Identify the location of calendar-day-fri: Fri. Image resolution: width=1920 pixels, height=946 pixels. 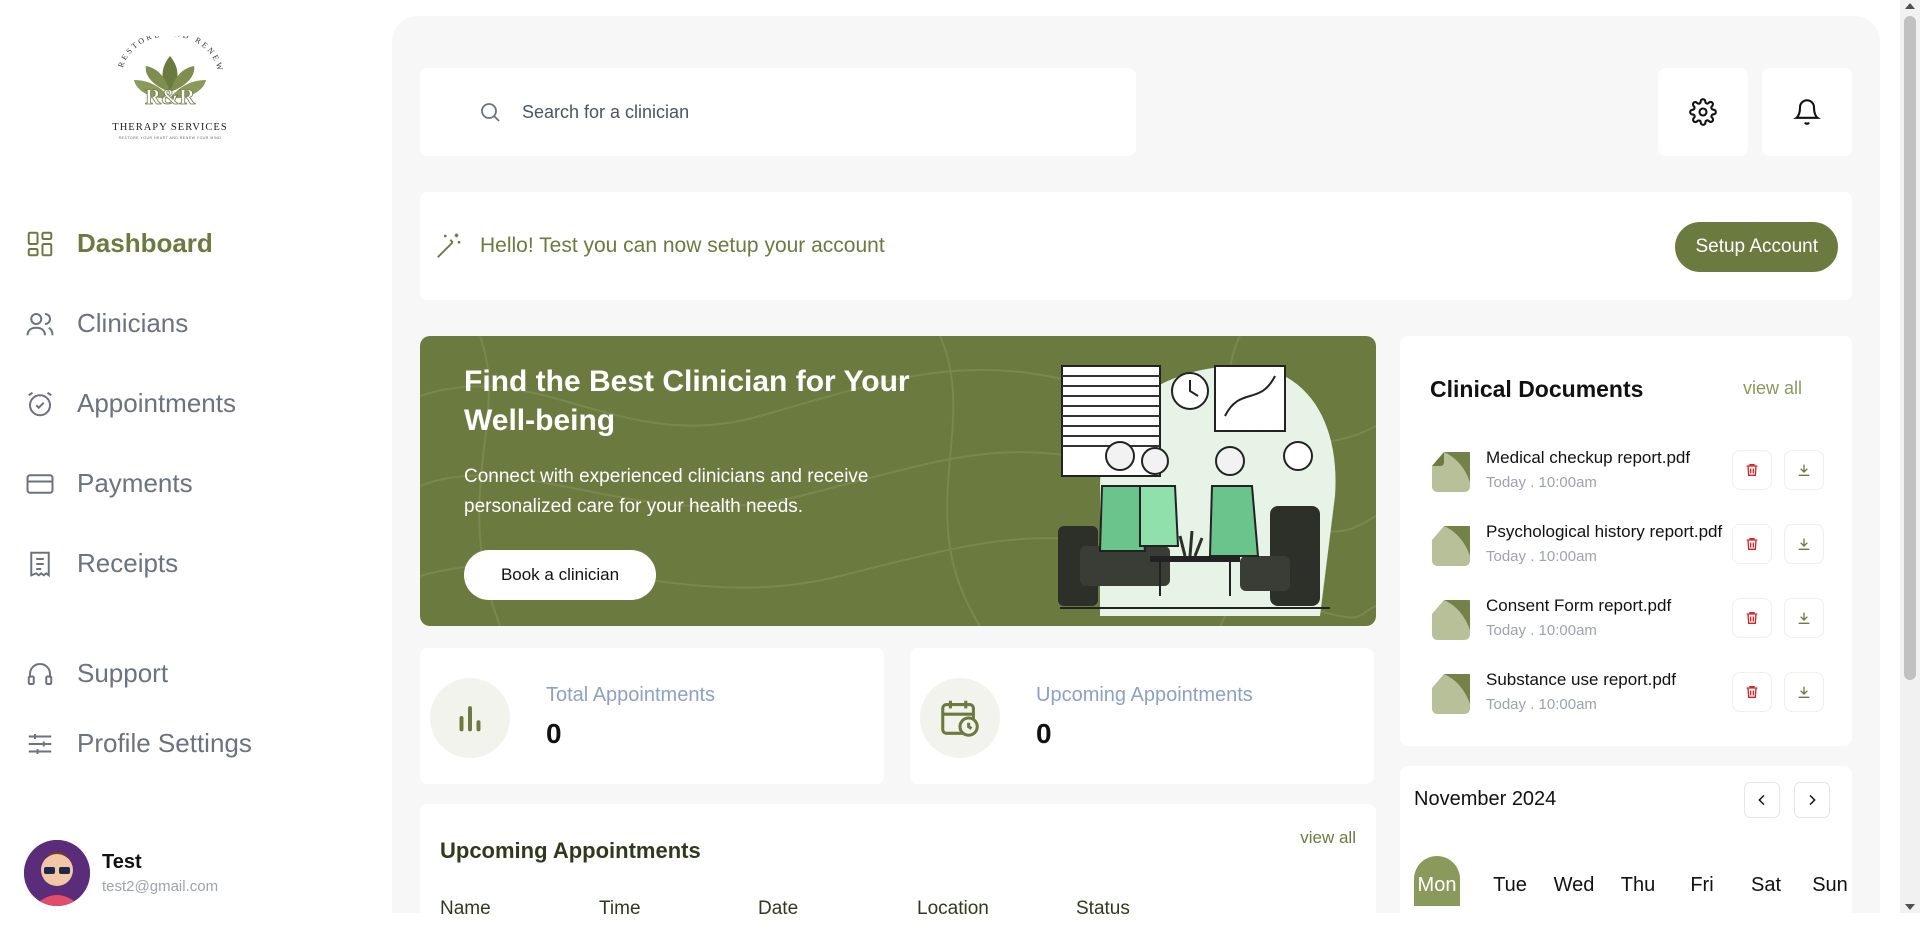
(1702, 881).